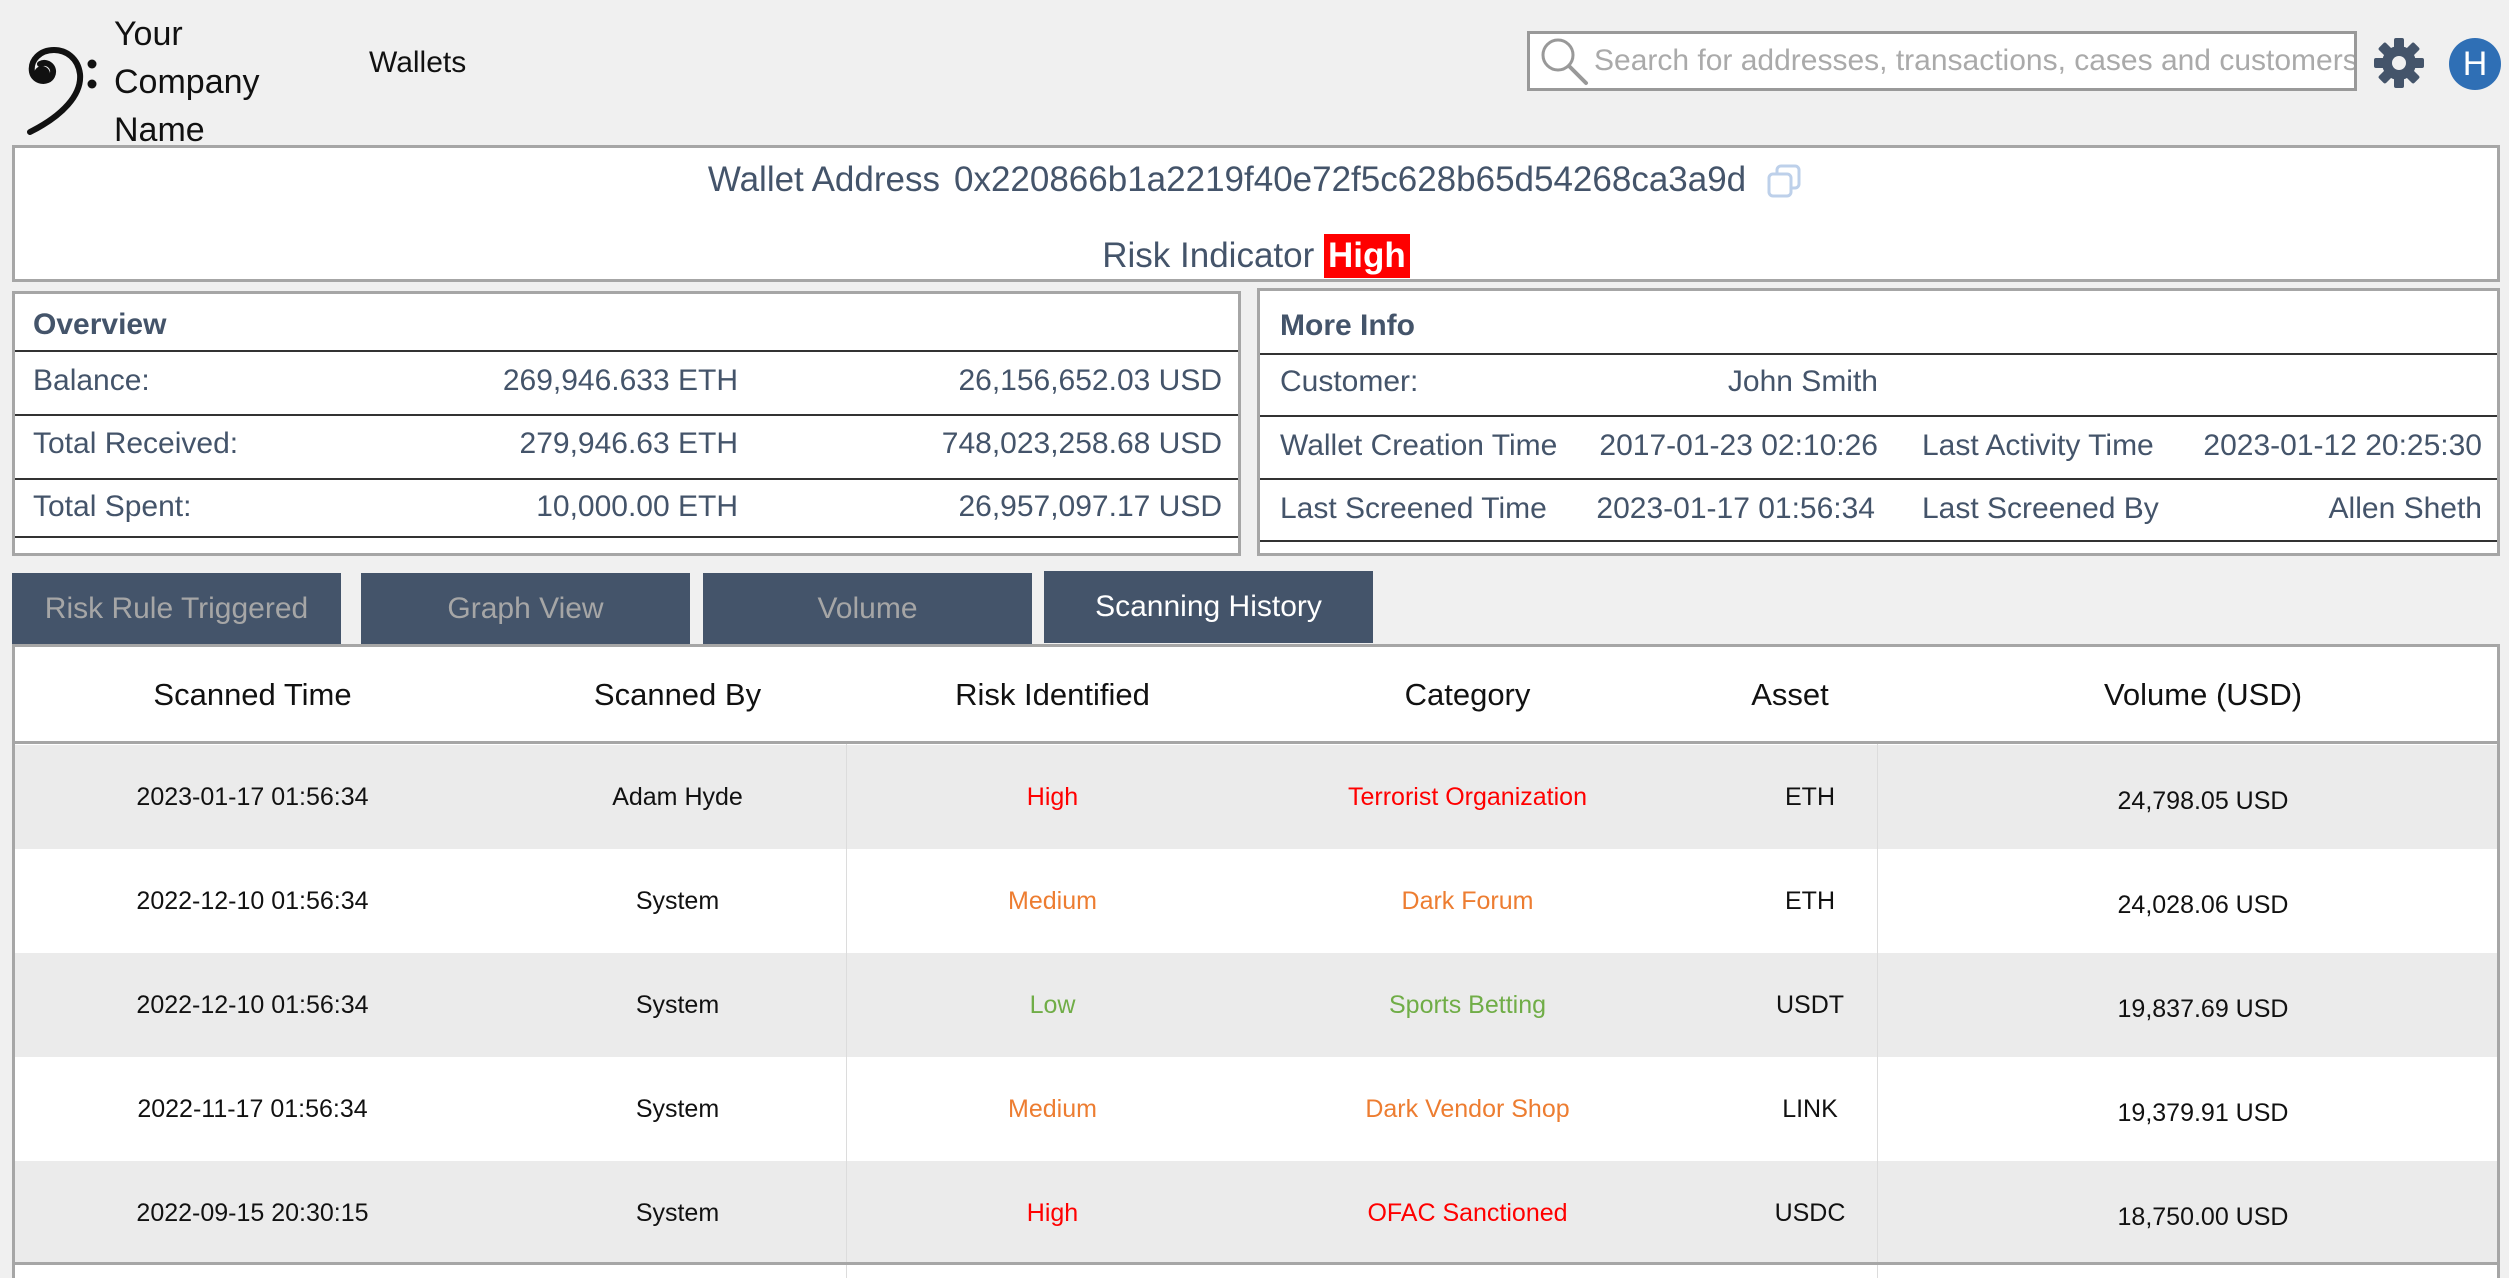 Image resolution: width=2509 pixels, height=1278 pixels. What do you see at coordinates (1347, 325) in the screenshot?
I see `more-info-title: More Info` at bounding box center [1347, 325].